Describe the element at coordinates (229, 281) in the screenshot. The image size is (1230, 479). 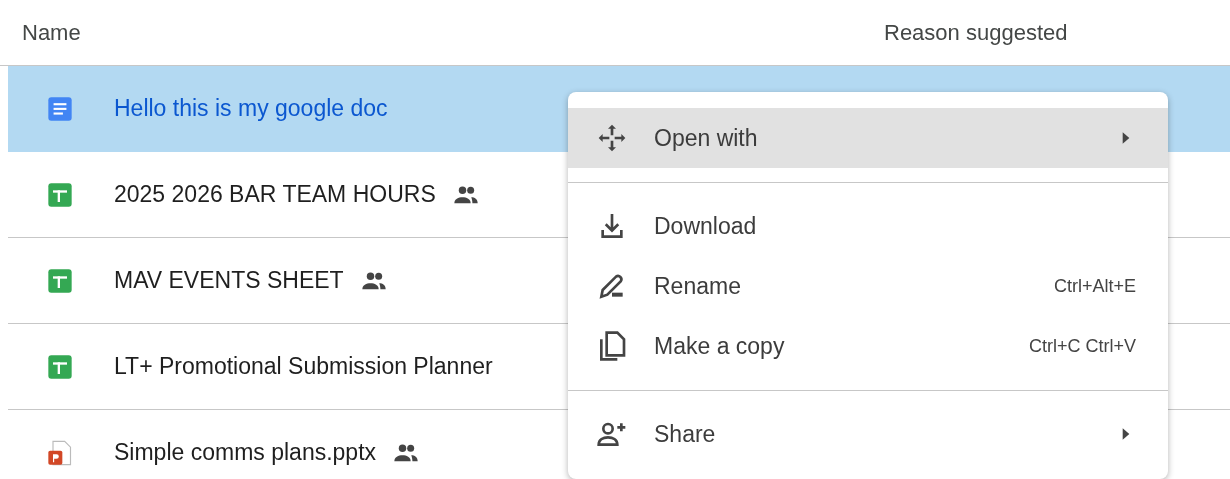
I see `file-name: MAV EVENTS SHEET` at that location.